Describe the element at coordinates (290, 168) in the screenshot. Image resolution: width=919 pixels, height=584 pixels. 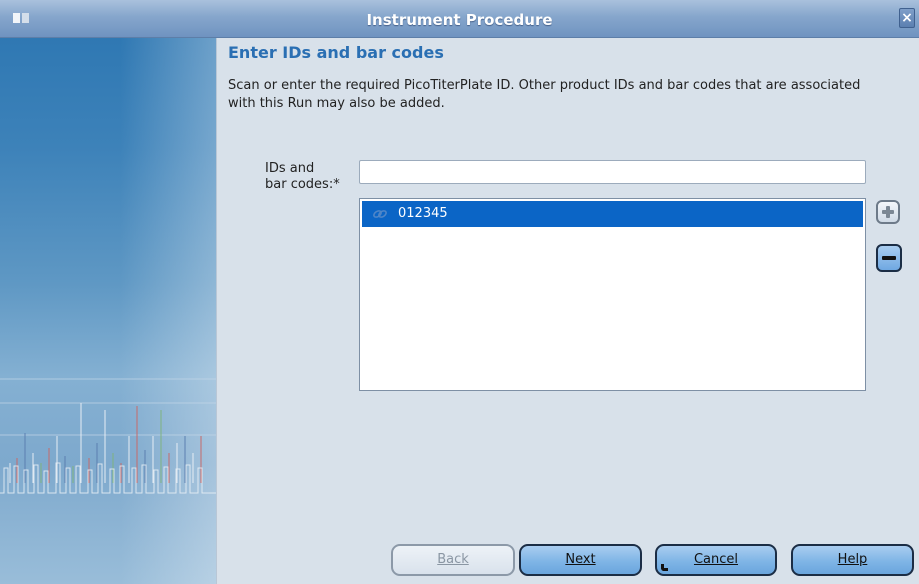
I see `ids-field-label-line1: IDs and` at that location.